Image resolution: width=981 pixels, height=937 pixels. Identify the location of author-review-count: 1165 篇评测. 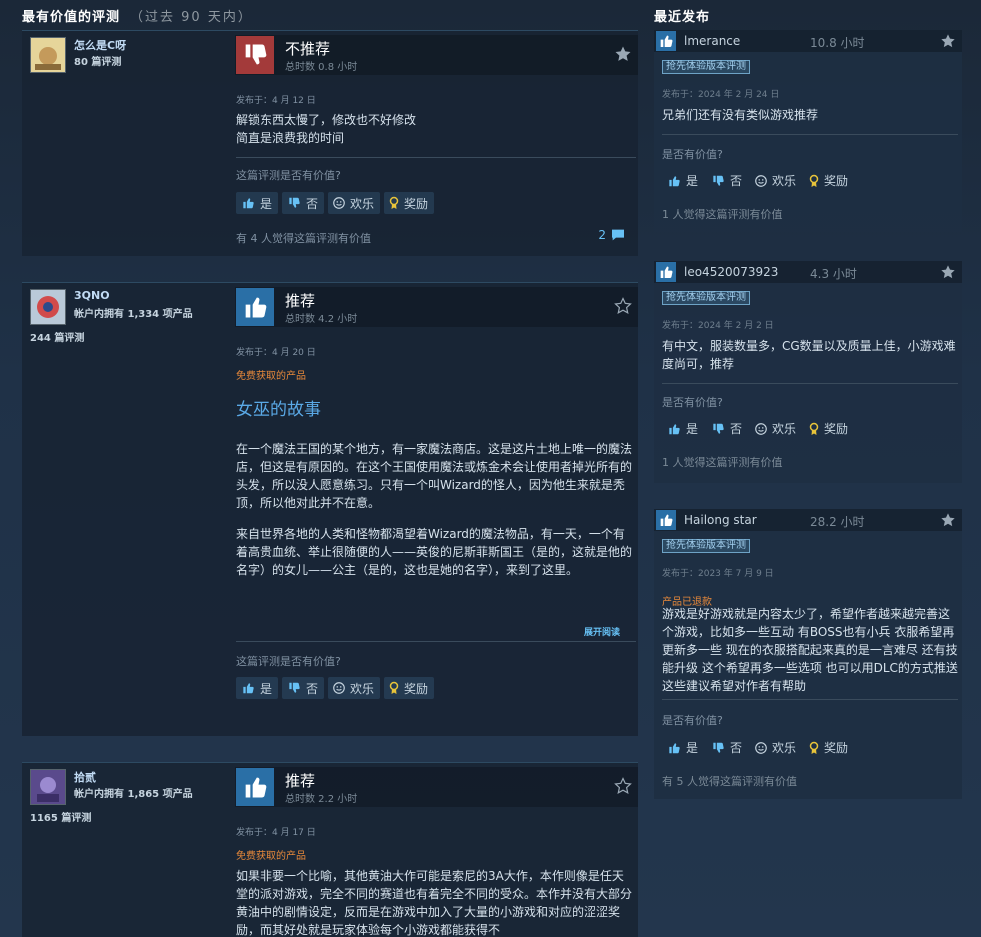
(60, 816).